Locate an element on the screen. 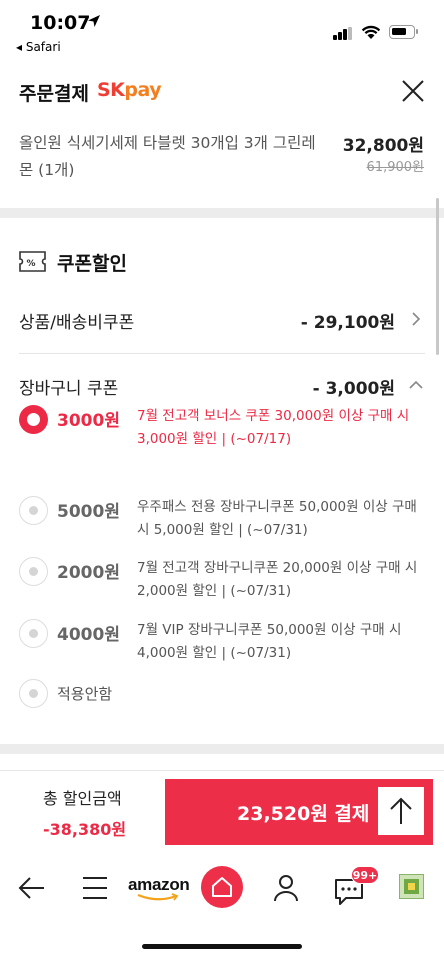 The height and width of the screenshot is (961, 444). scrollbar is located at coordinates (437, 276).